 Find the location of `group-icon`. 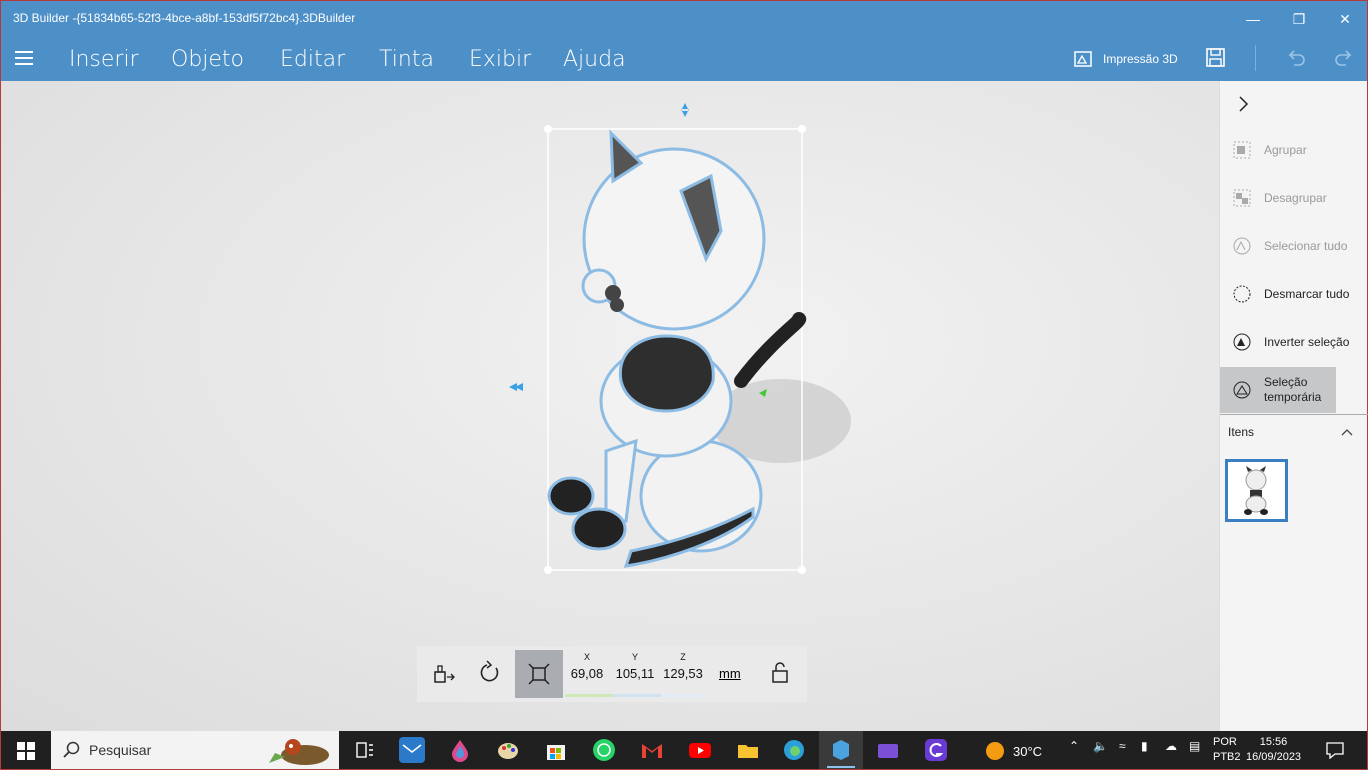

group-icon is located at coordinates (1242, 150).